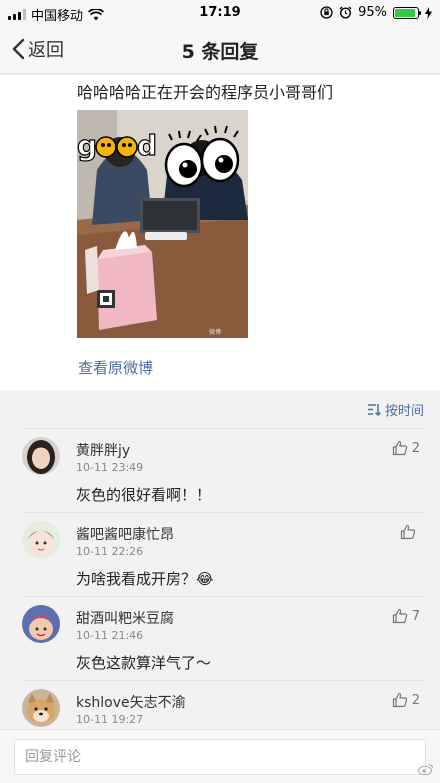 This screenshot has width=440, height=783. Describe the element at coordinates (18, 49) in the screenshot. I see `chevron-left-icon` at that location.